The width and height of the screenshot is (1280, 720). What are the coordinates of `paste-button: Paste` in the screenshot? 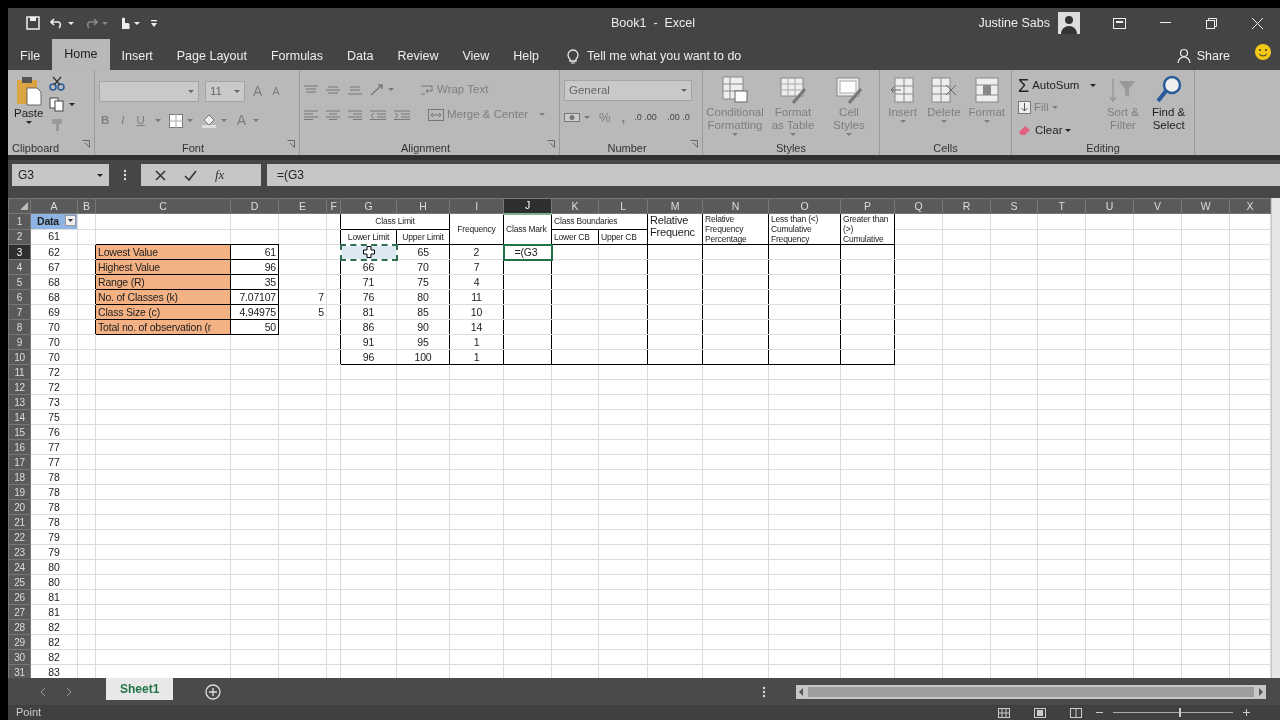 It's located at (29, 107).